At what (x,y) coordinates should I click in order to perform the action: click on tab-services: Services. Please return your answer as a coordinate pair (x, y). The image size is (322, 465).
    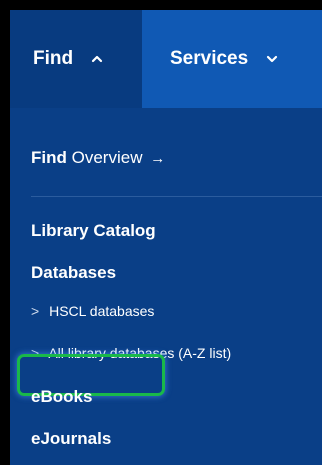
    Looking at the image, I should click on (232, 59).